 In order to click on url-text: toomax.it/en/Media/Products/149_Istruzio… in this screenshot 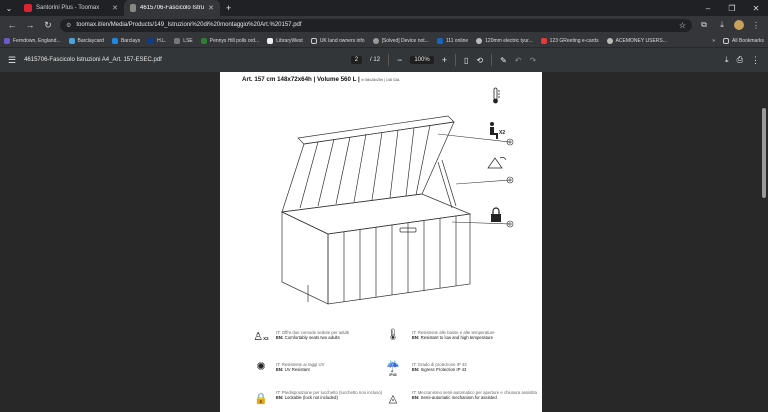, I will do `click(189, 25)`.